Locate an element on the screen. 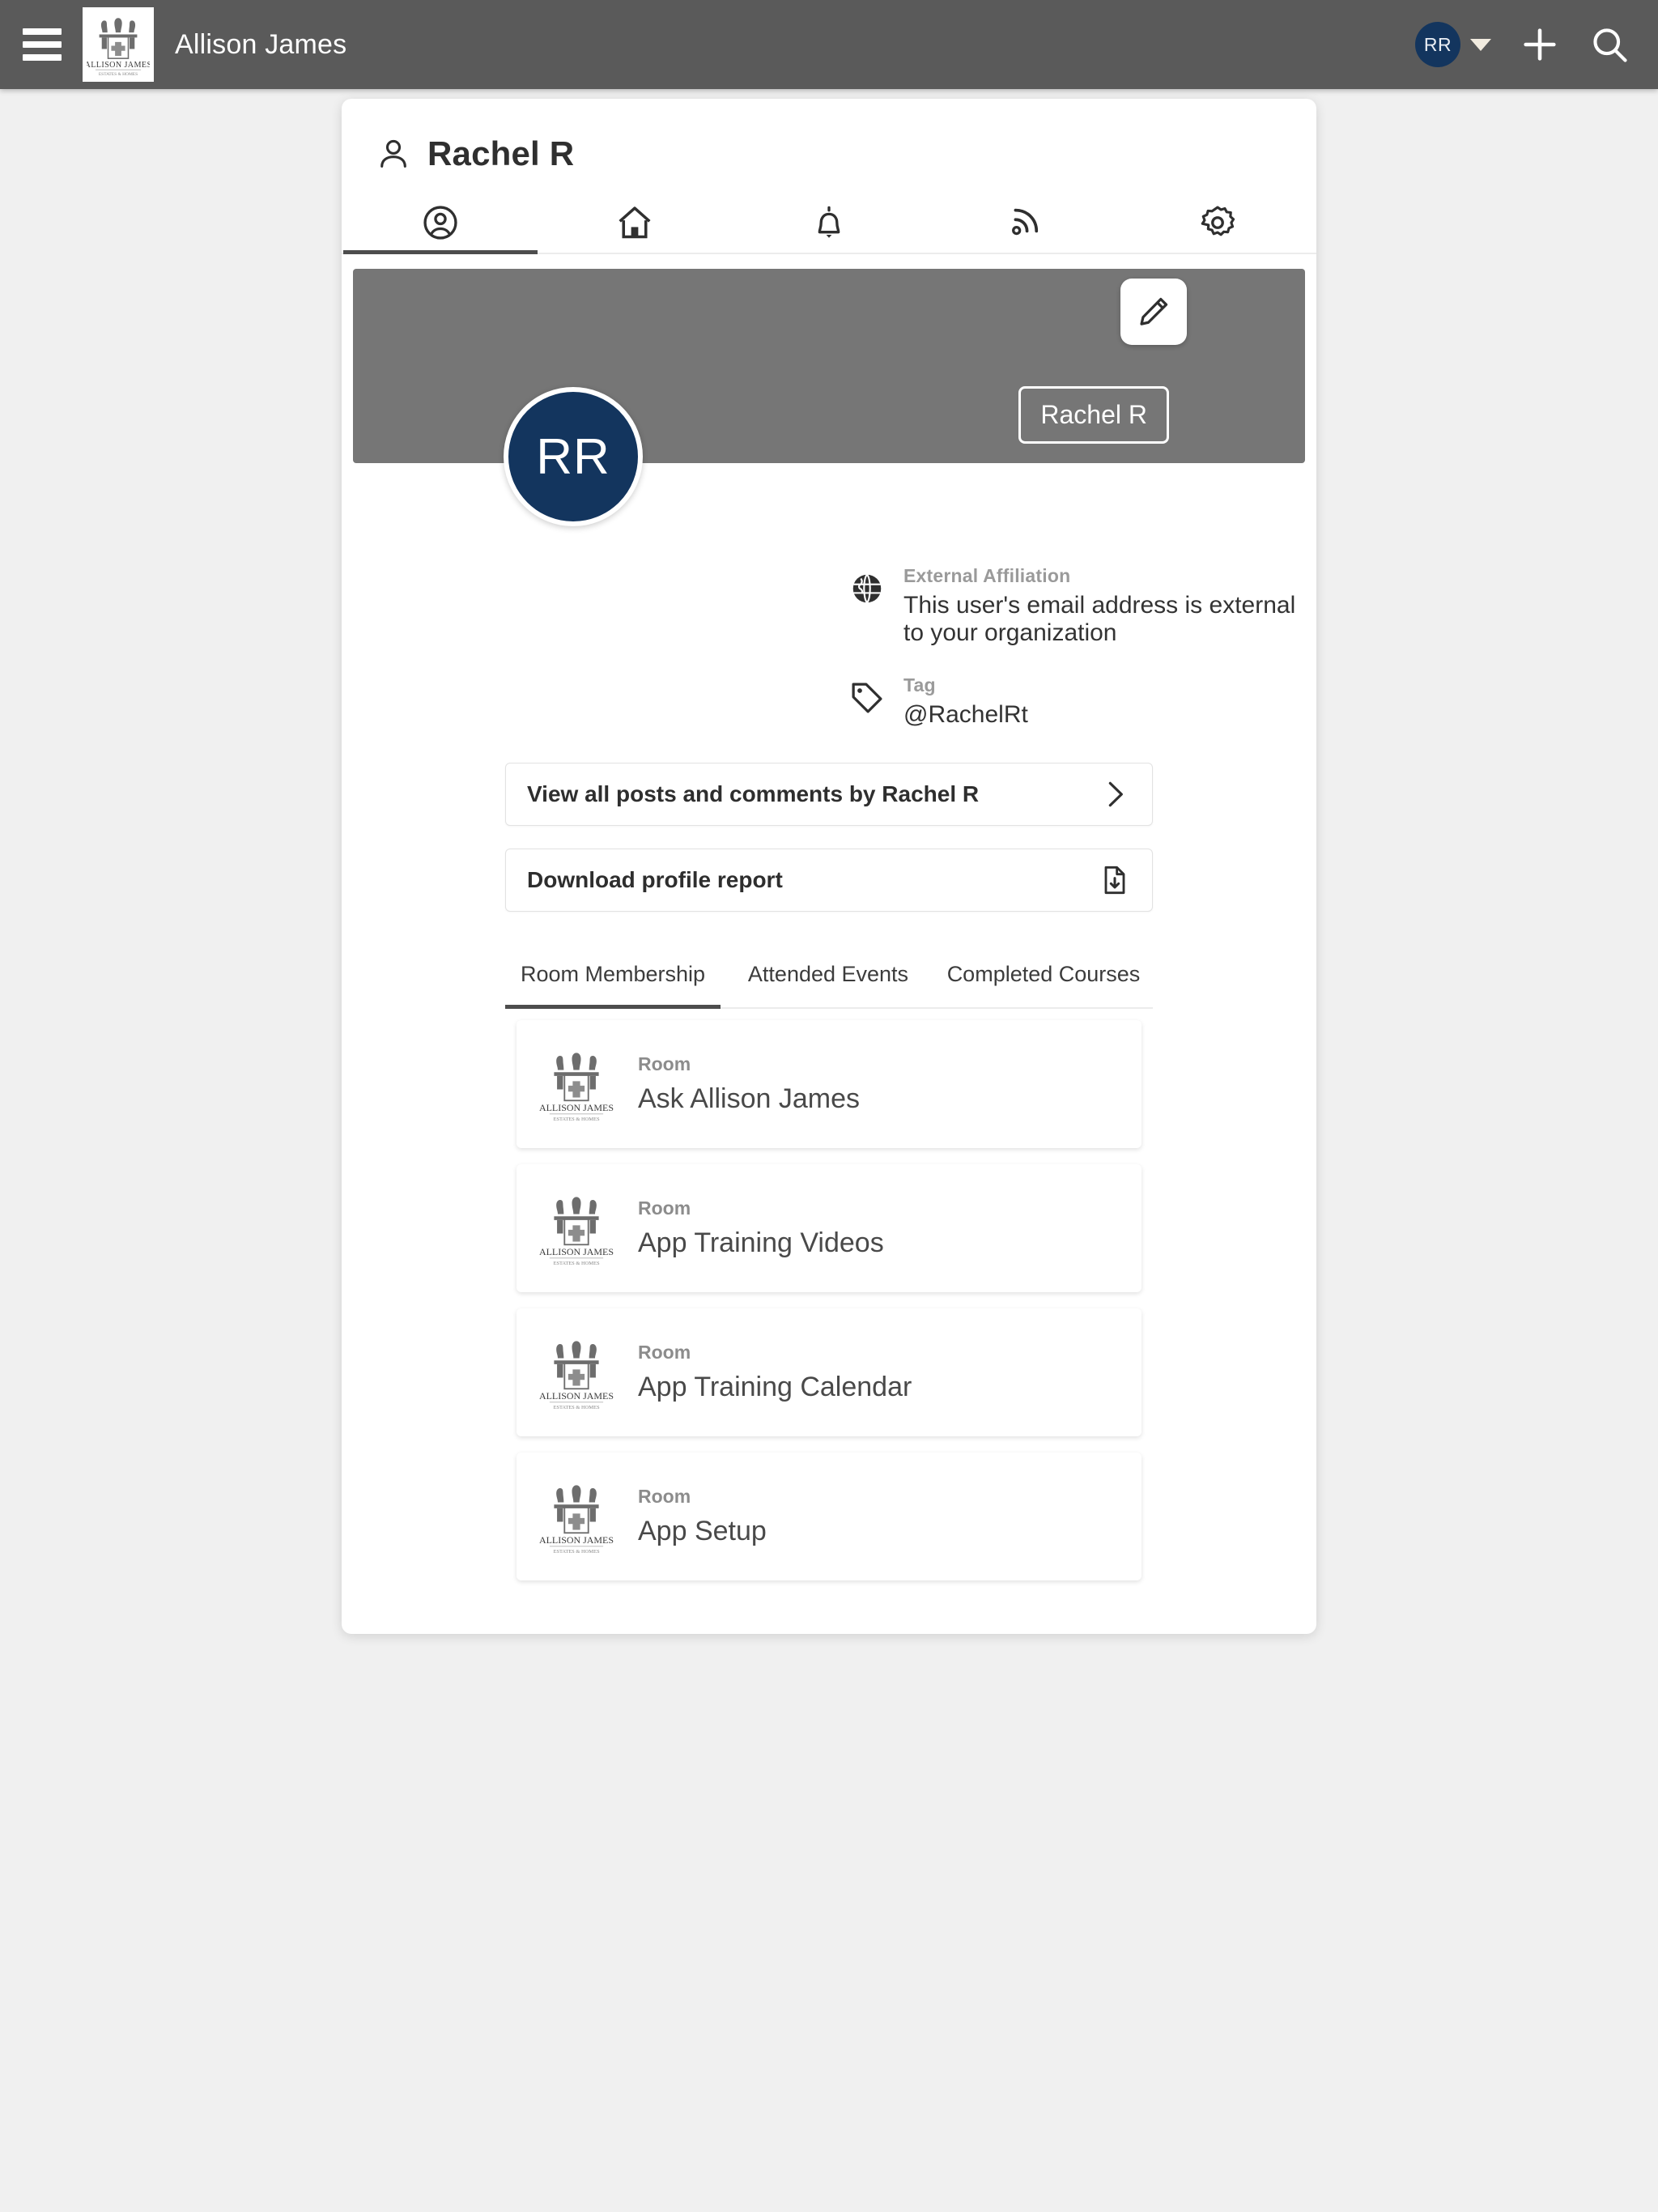 The width and height of the screenshot is (1658, 2212). edit-banner-button is located at coordinates (1153, 312).